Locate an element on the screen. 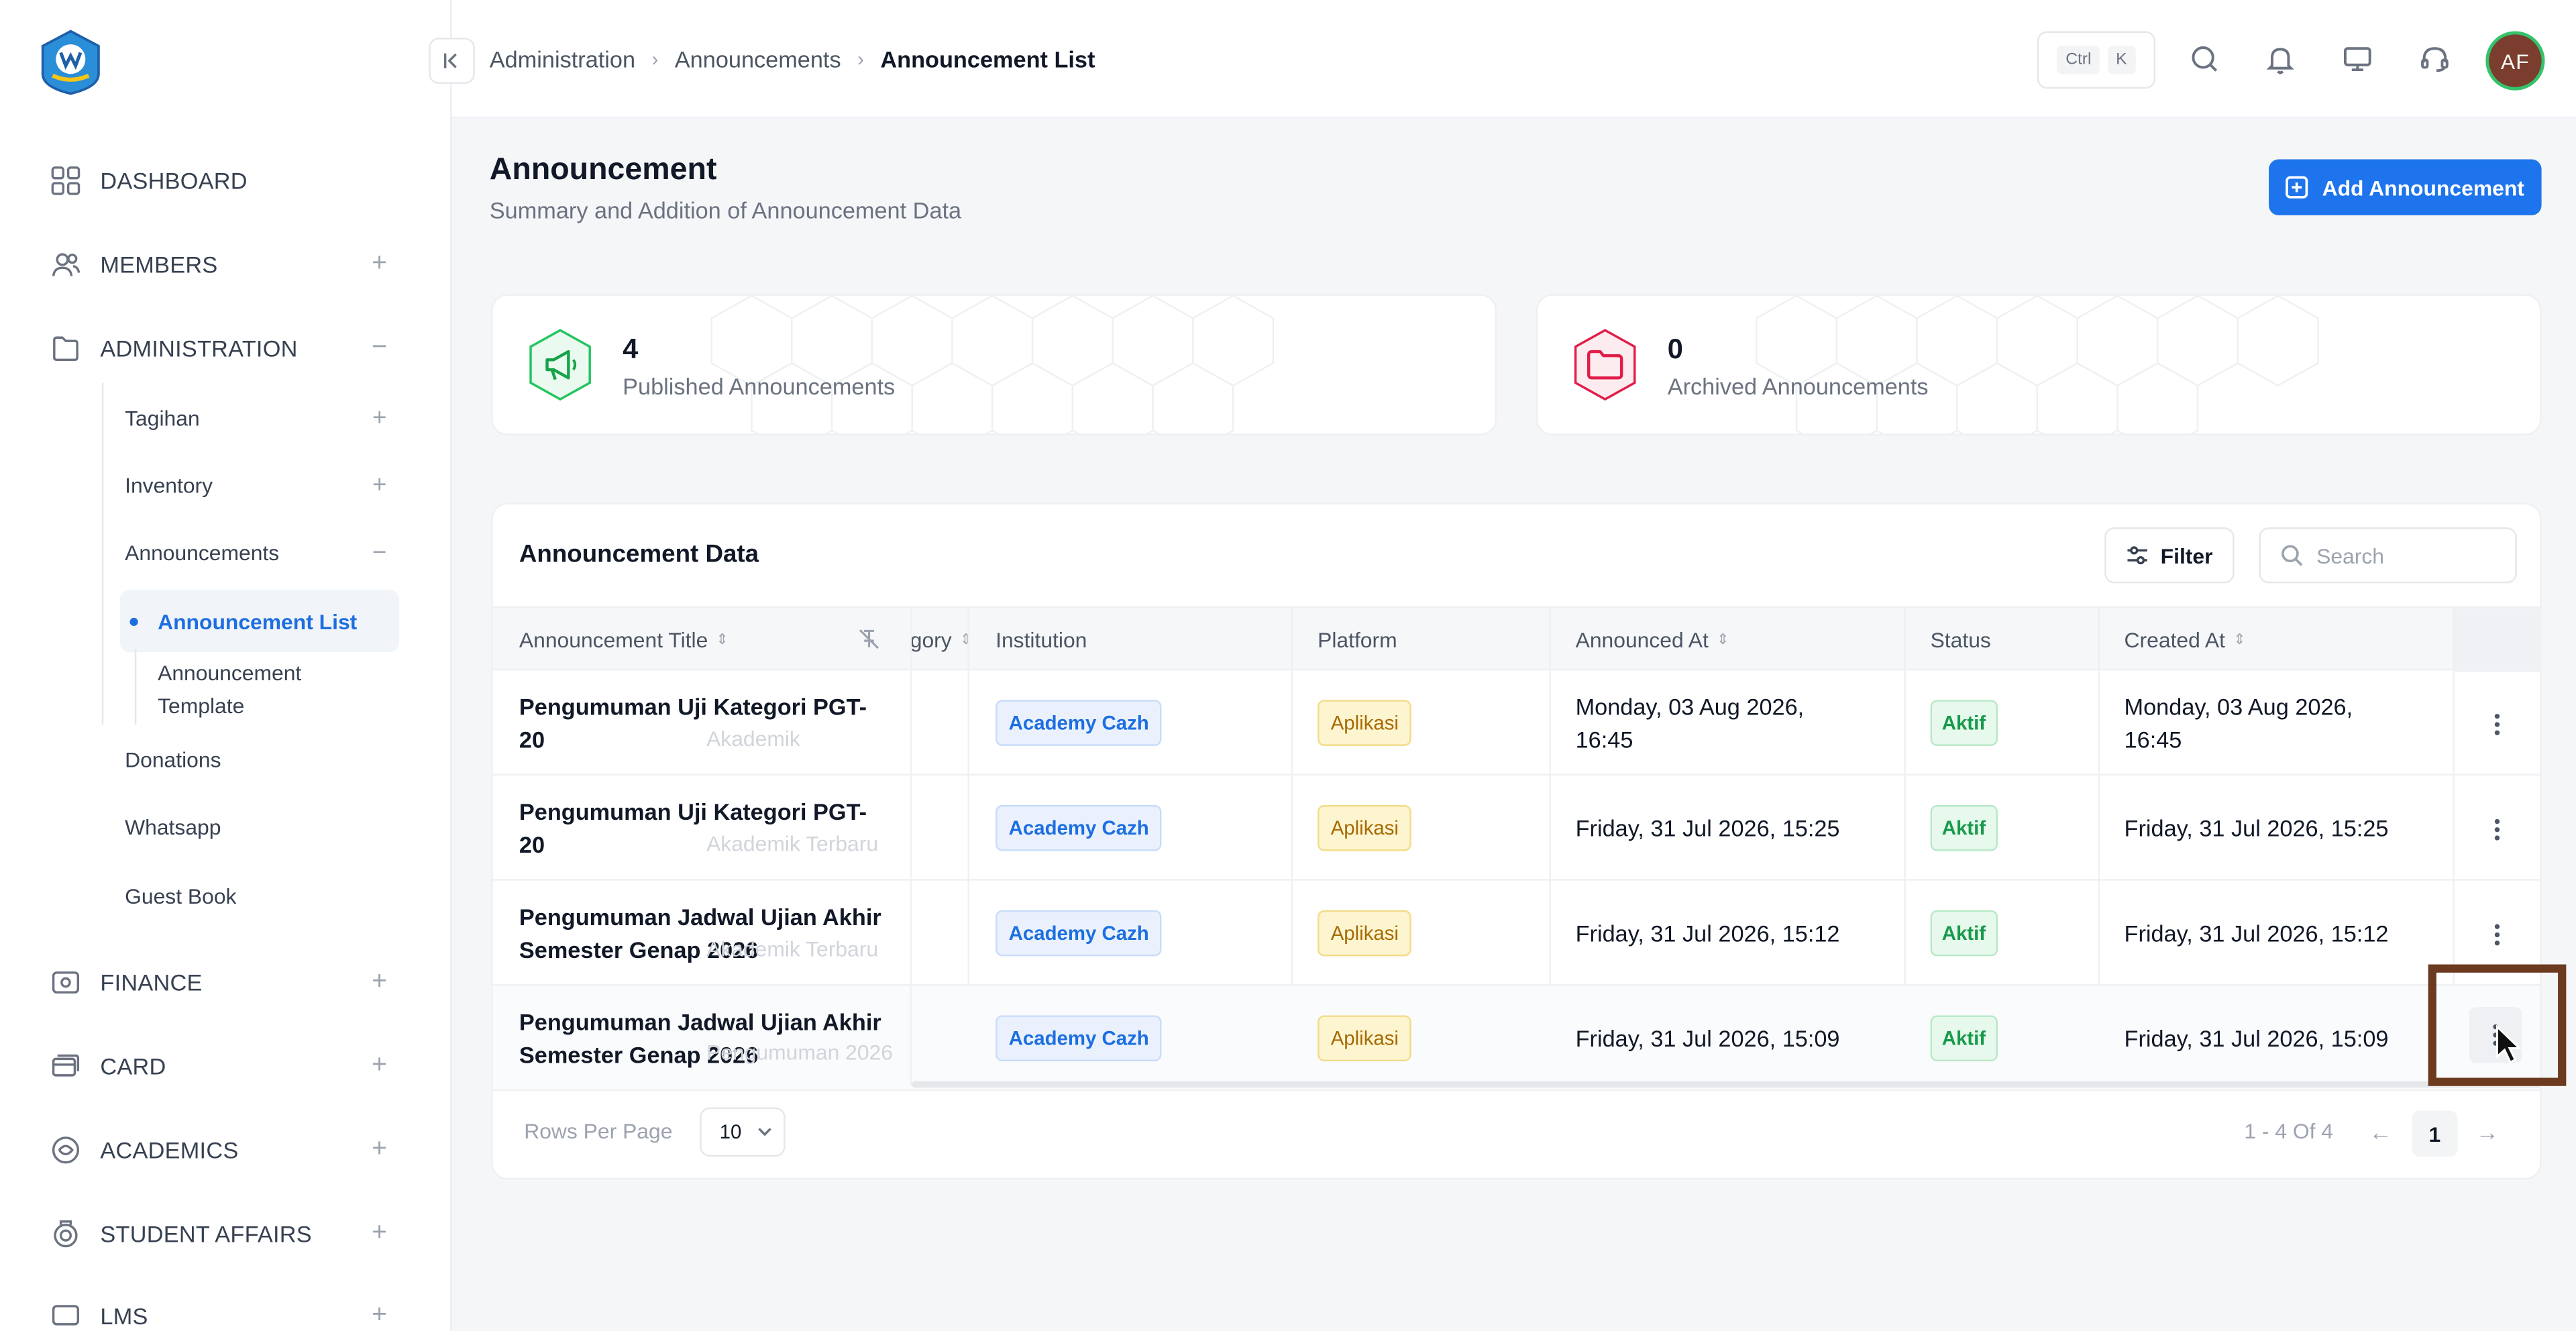  column-header-announced-at: Announced At ⇕ is located at coordinates (1652, 640).